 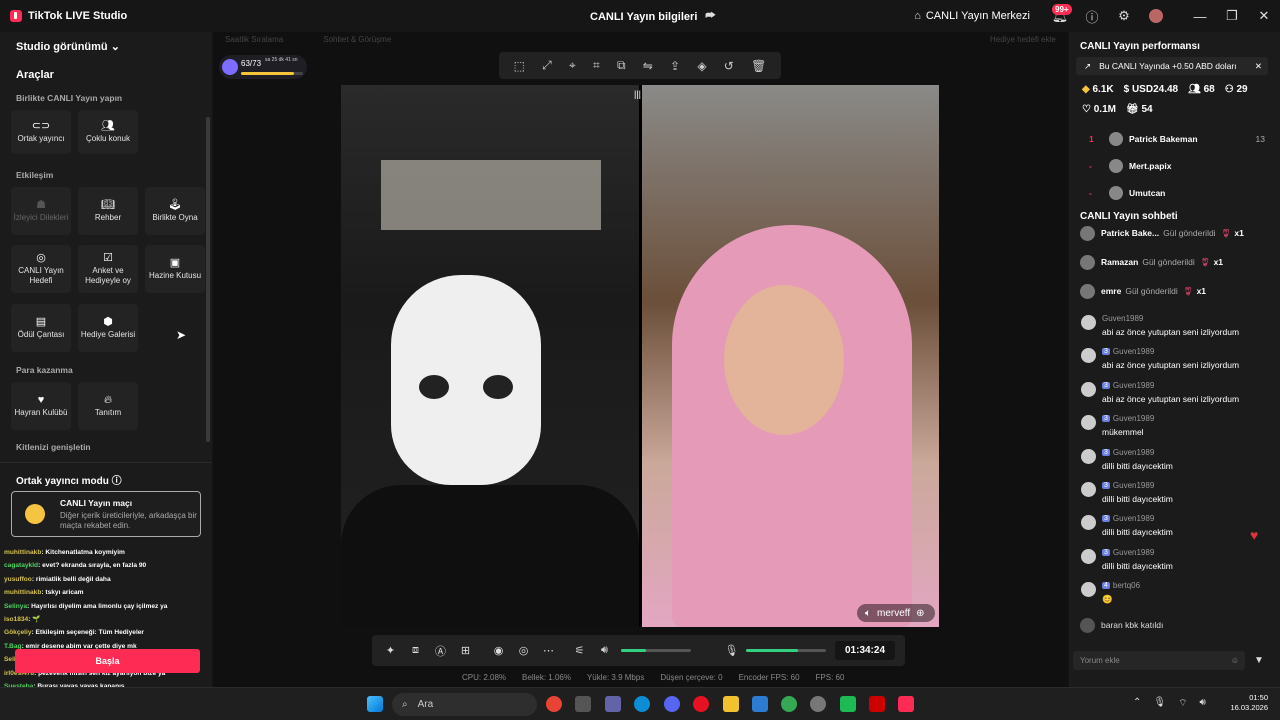 What do you see at coordinates (464, 704) in the screenshot?
I see `taskbar-search: ⌕ Ara` at bounding box center [464, 704].